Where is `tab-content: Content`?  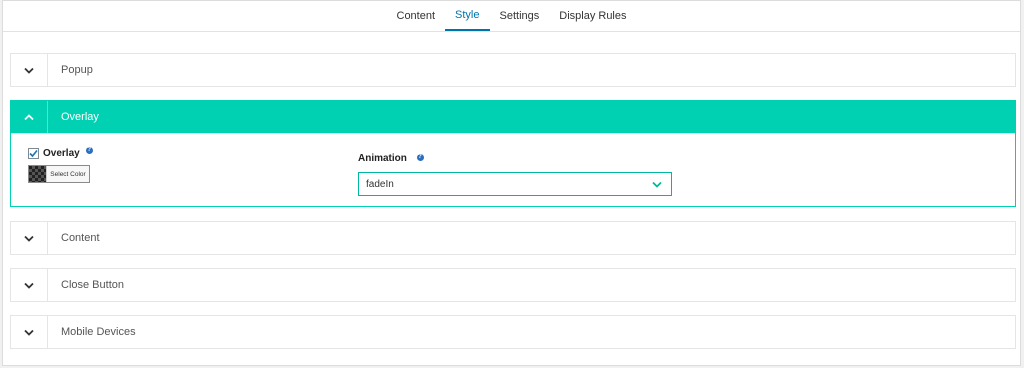 tab-content: Content is located at coordinates (416, 16).